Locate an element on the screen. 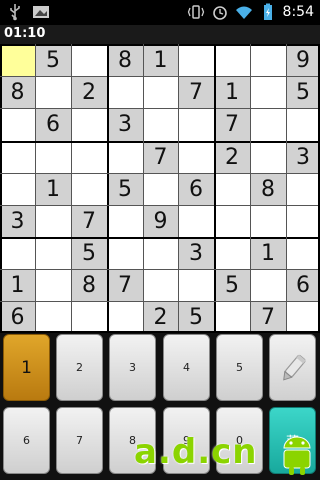 The image size is (320, 480). number-key-1: 1 is located at coordinates (26, 367).